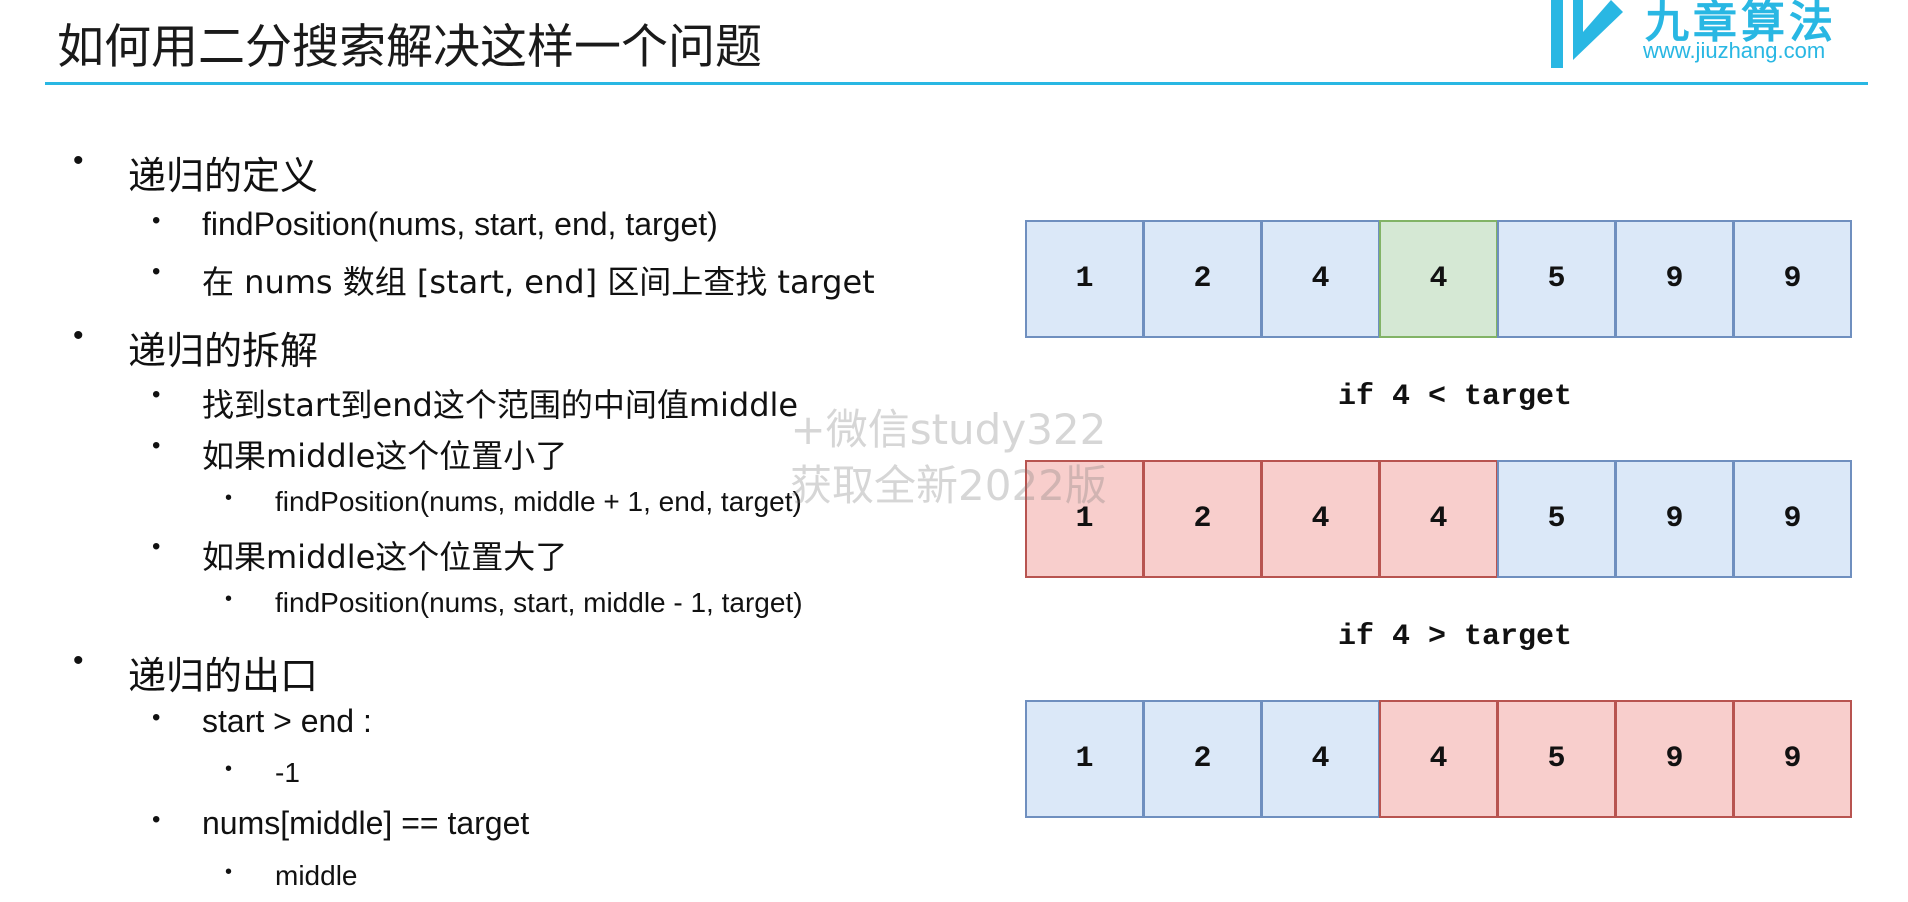  Describe the element at coordinates (223, 351) in the screenshot. I see `bullet-label: 递归的拆解` at that location.